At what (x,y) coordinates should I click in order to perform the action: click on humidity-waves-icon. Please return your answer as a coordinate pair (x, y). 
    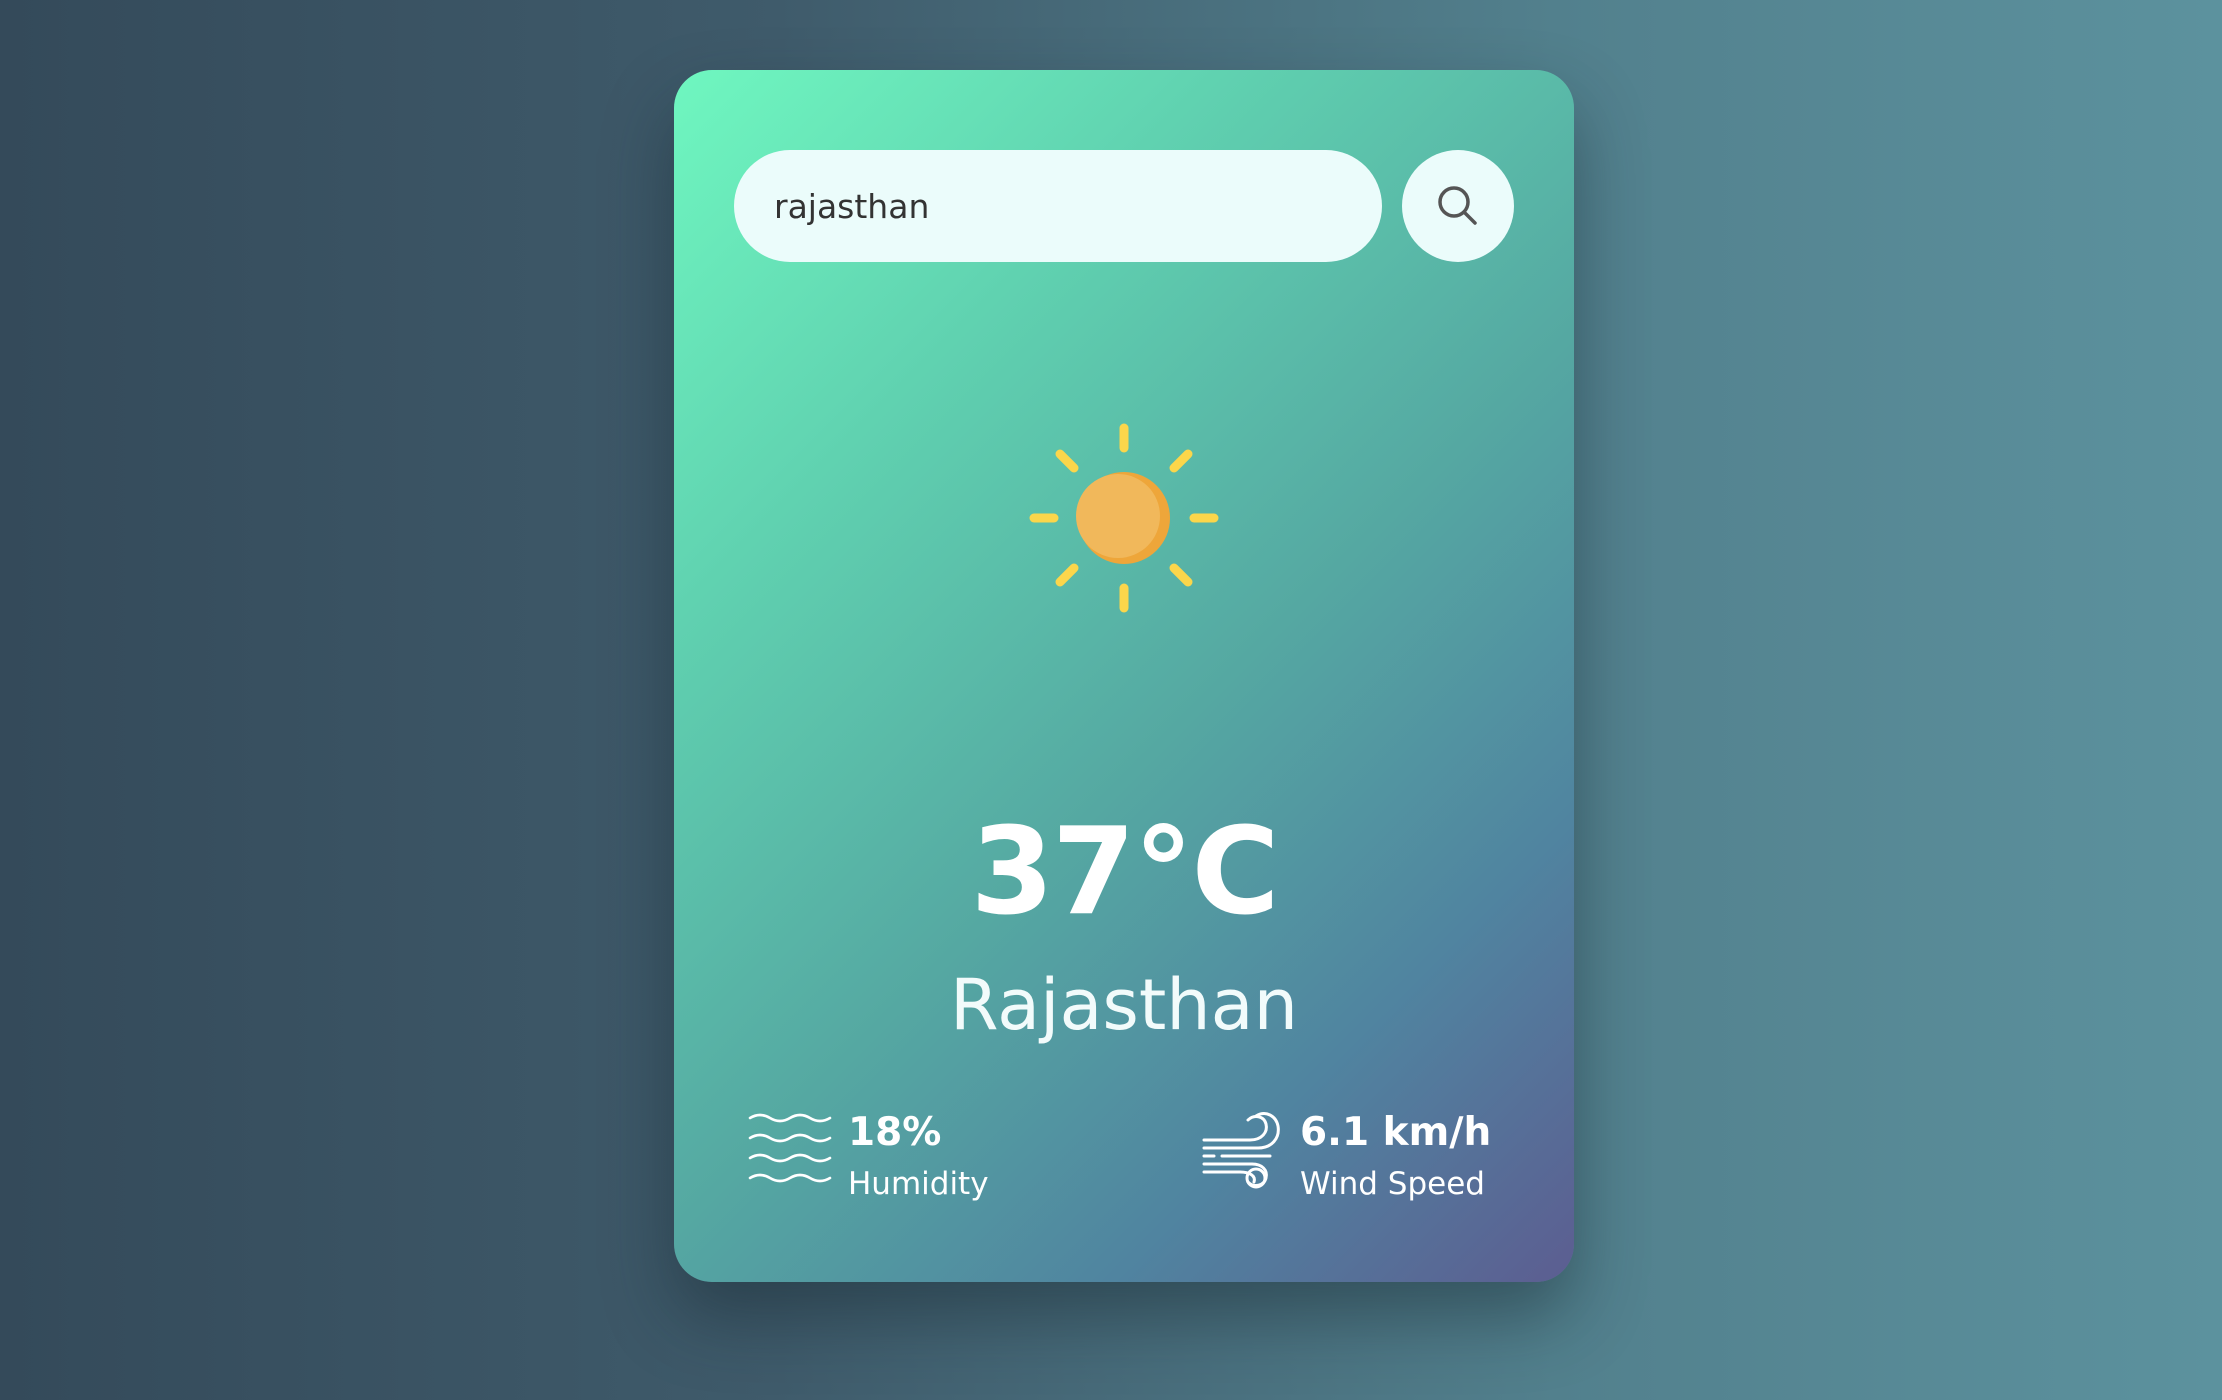
    Looking at the image, I should click on (790, 1148).